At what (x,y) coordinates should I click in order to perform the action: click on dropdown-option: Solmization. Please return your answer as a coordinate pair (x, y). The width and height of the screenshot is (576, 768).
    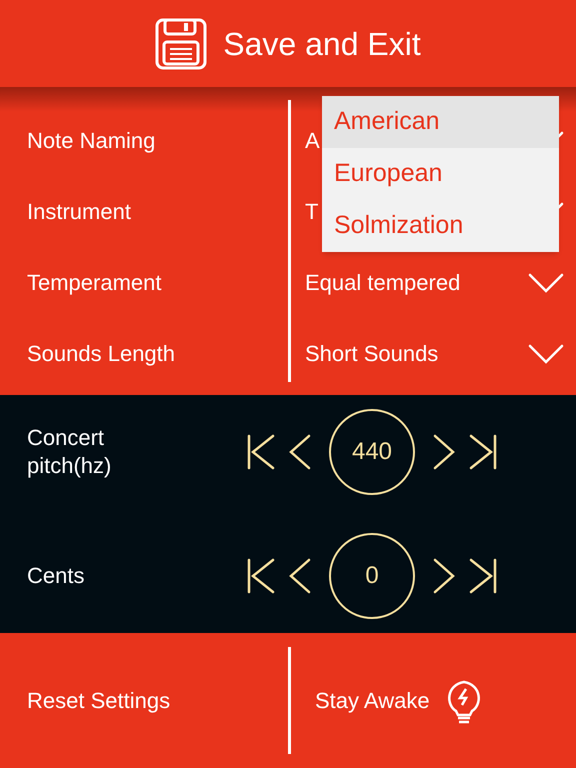
    Looking at the image, I should click on (440, 226).